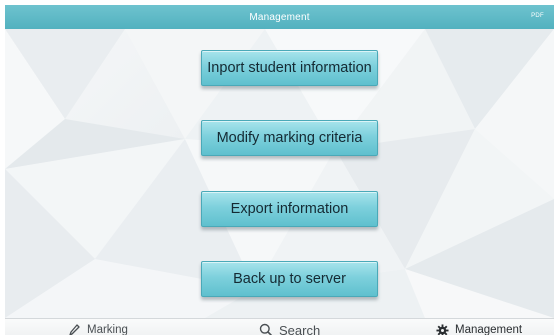 The height and width of the screenshot is (335, 560). Describe the element at coordinates (289, 68) in the screenshot. I see `import-student-info-button: Inport student information` at that location.